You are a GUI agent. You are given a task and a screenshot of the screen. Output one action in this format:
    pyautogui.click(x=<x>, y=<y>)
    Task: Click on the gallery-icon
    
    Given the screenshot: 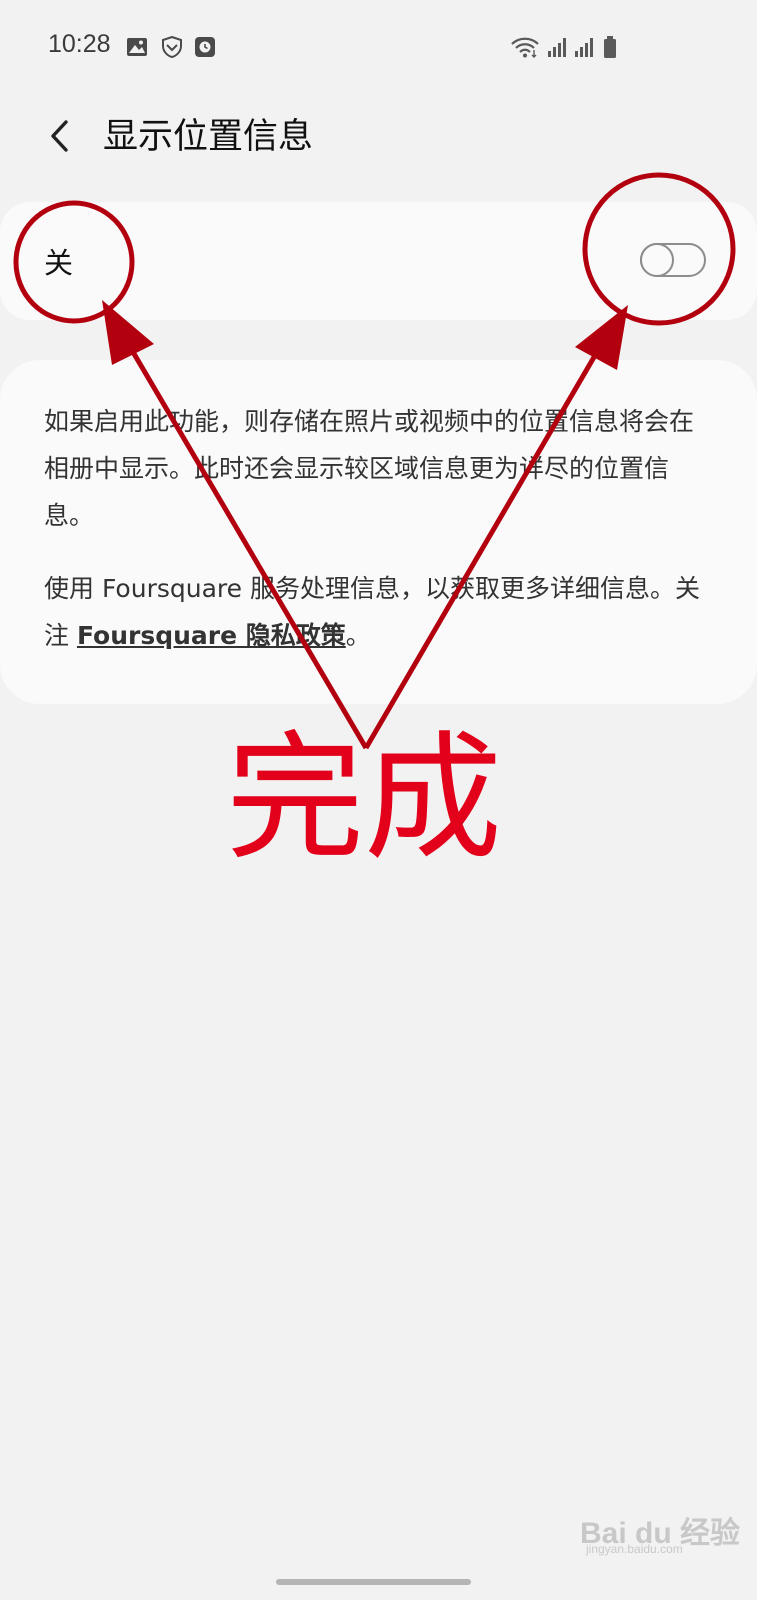 What is the action you would take?
    pyautogui.click(x=137, y=47)
    